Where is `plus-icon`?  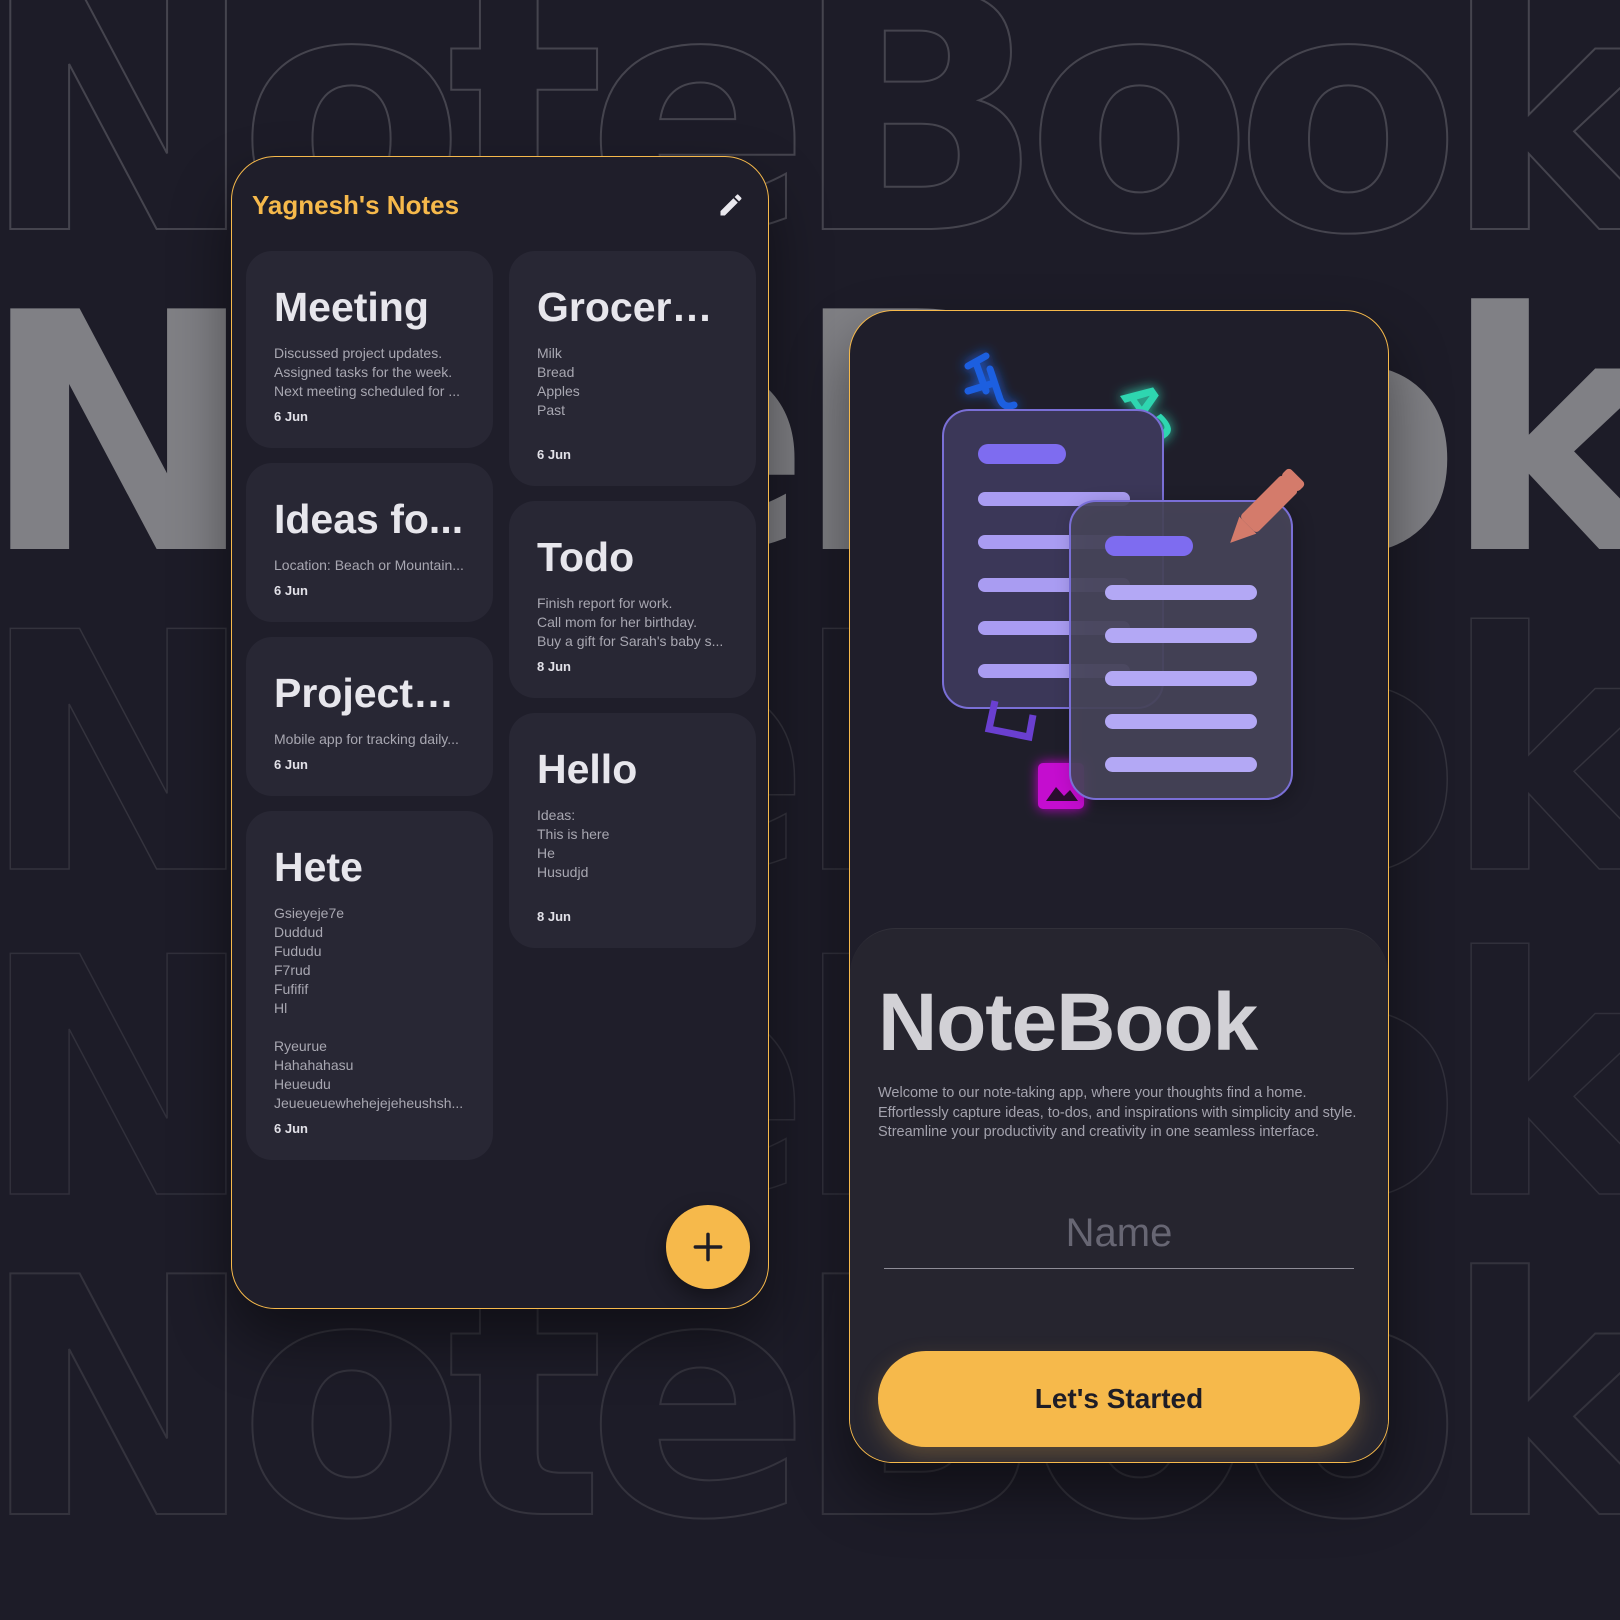 plus-icon is located at coordinates (708, 1247).